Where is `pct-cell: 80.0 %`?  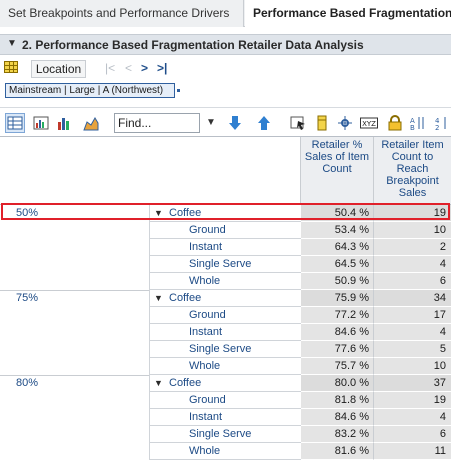 pct-cell: 80.0 % is located at coordinates (337, 383).